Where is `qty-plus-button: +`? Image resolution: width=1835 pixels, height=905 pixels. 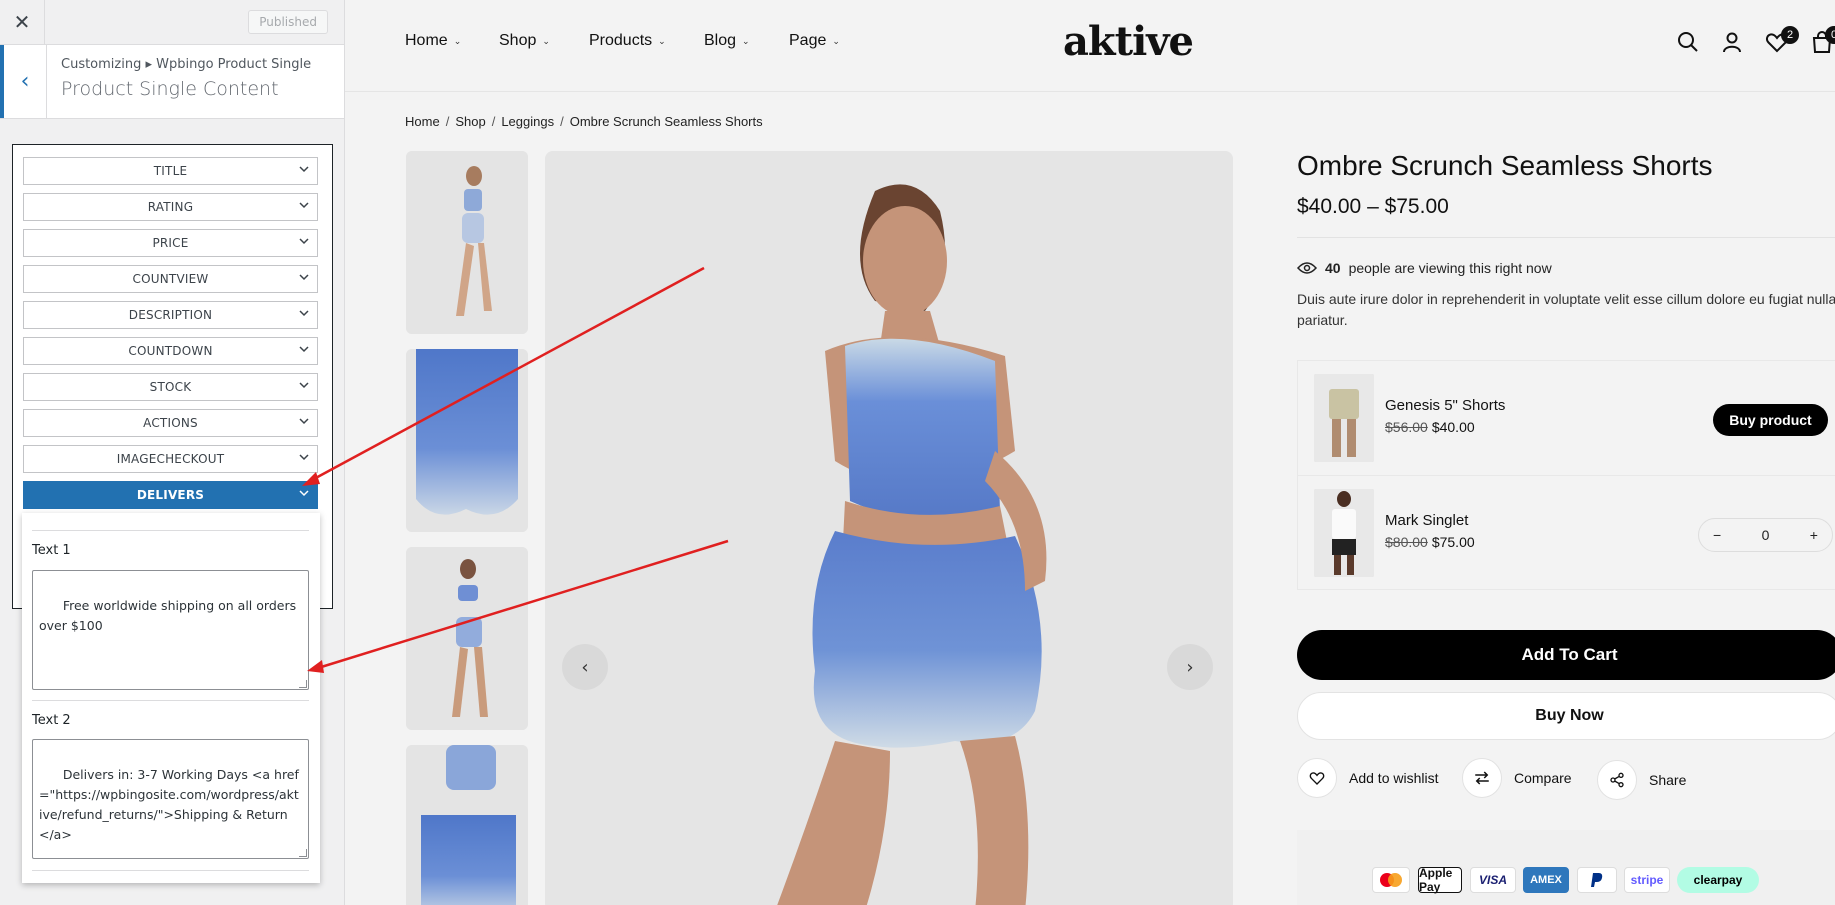 qty-plus-button: + is located at coordinates (1814, 535).